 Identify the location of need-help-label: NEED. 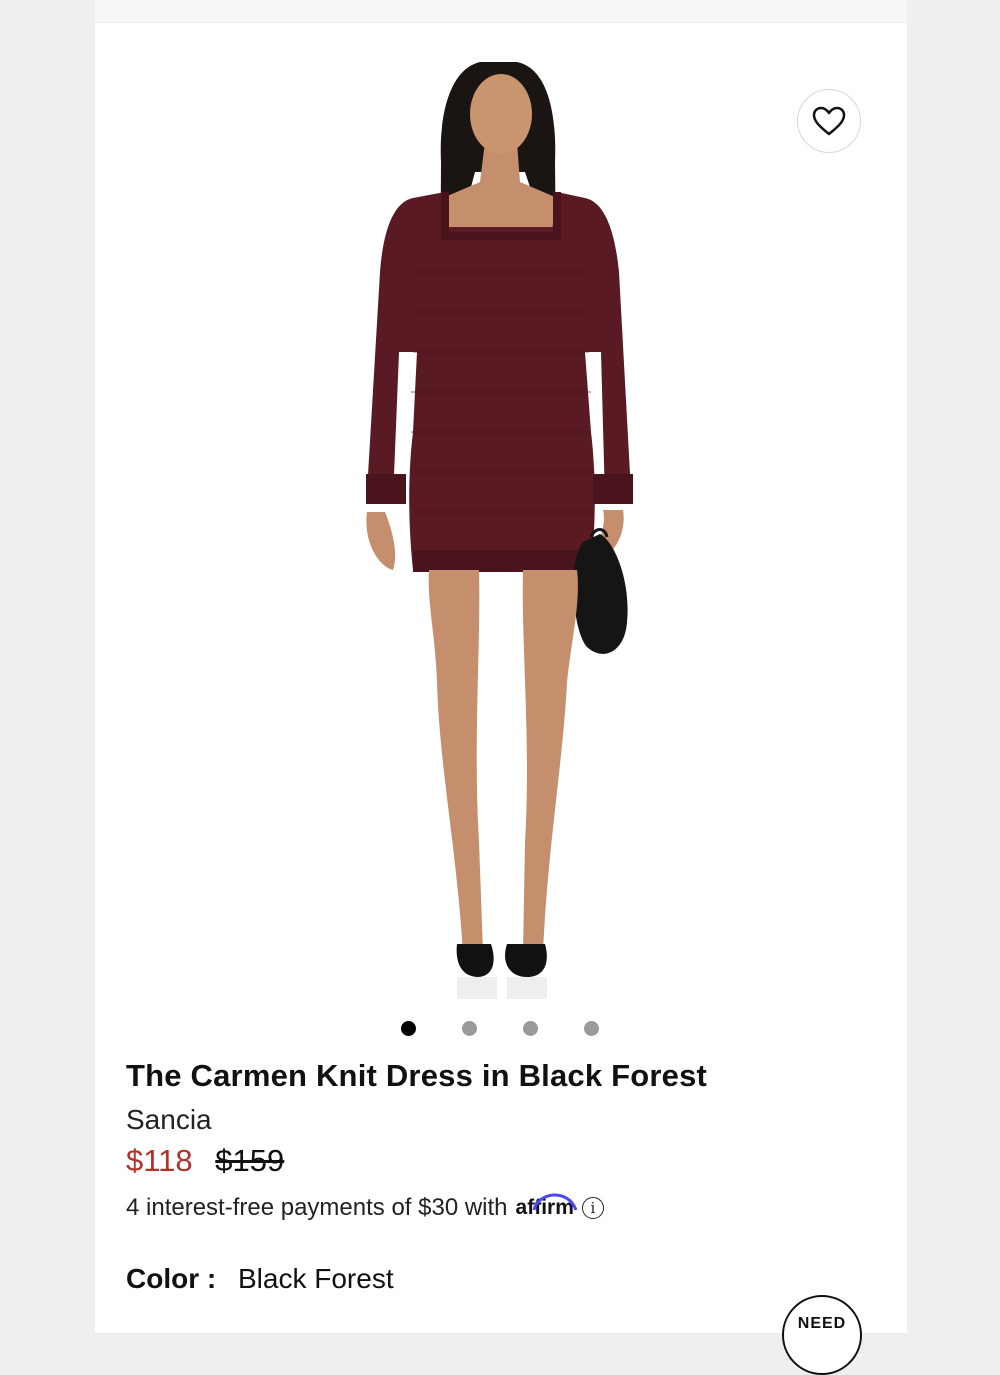
(822, 1323).